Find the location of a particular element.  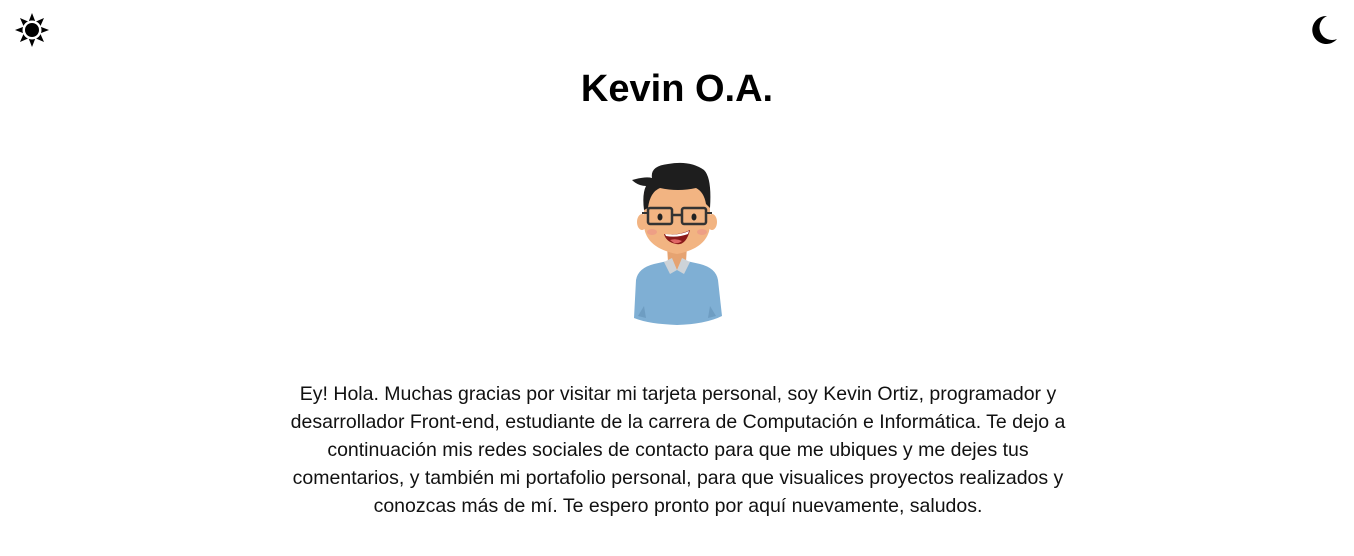

light-theme-button is located at coordinates (32, 30).